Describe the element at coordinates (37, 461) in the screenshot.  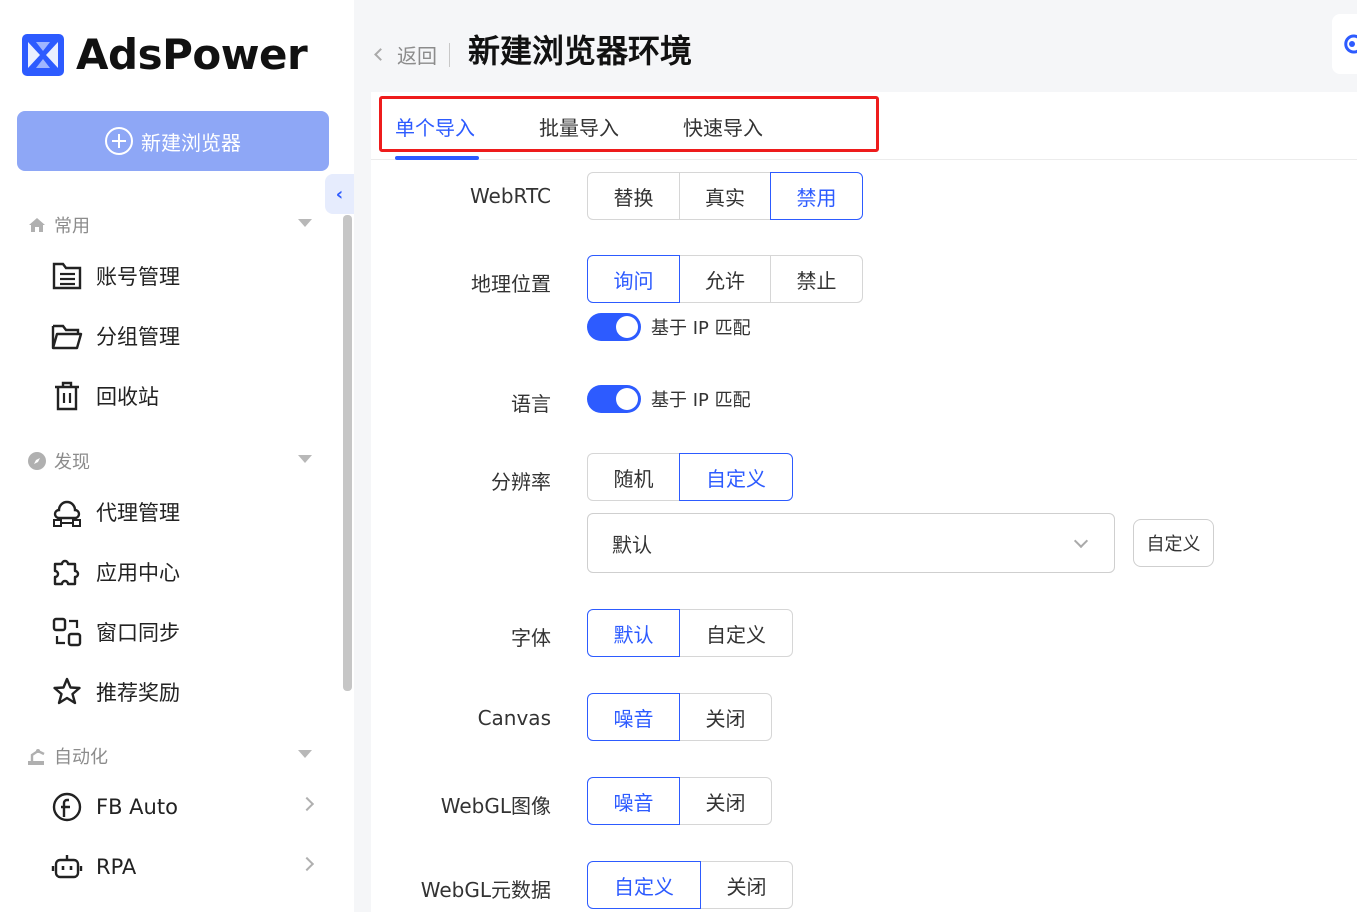
I see `compass-icon` at that location.